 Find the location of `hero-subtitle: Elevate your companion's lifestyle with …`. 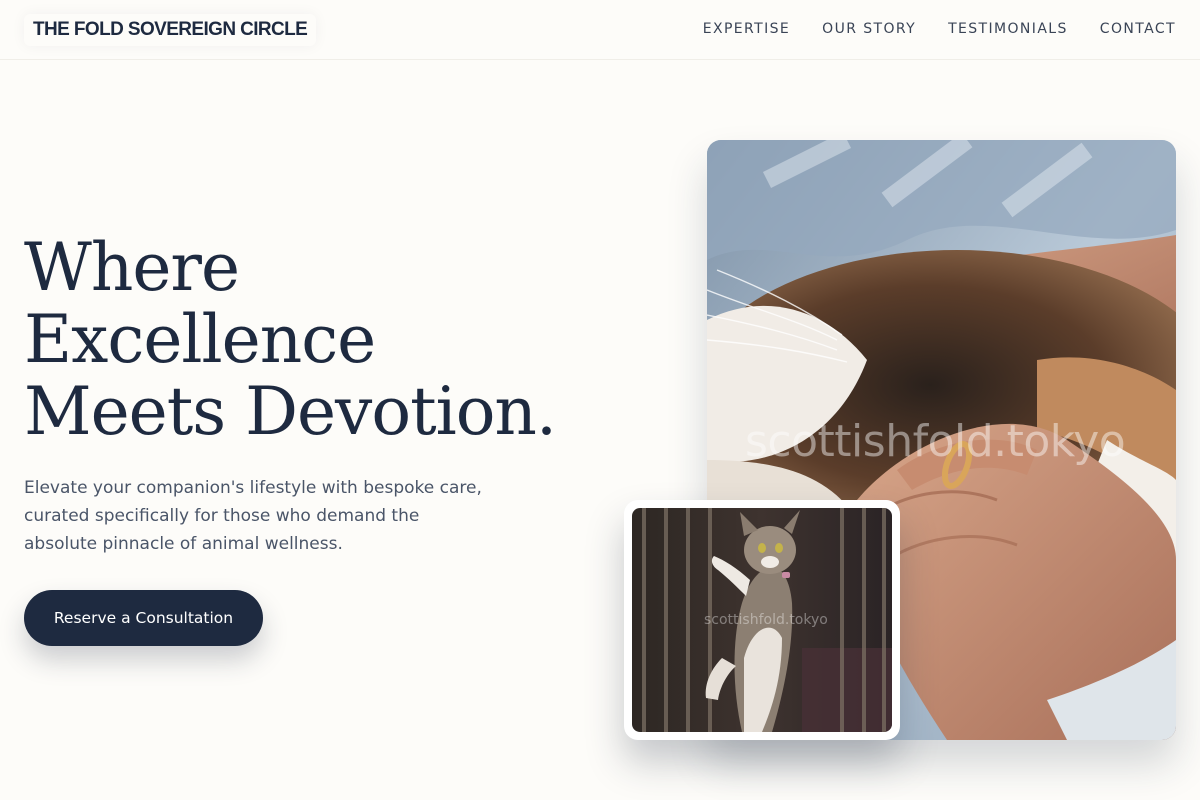

hero-subtitle: Elevate your companion's lifestyle with … is located at coordinates (253, 516).